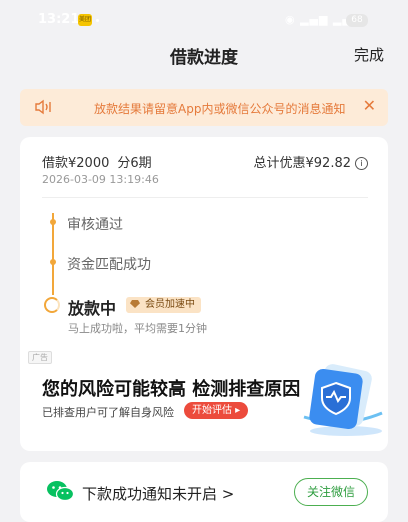 This screenshot has height=522, width=408. What do you see at coordinates (100, 179) in the screenshot?
I see `loan-timestamp: 2026-03-09 13:19:46` at bounding box center [100, 179].